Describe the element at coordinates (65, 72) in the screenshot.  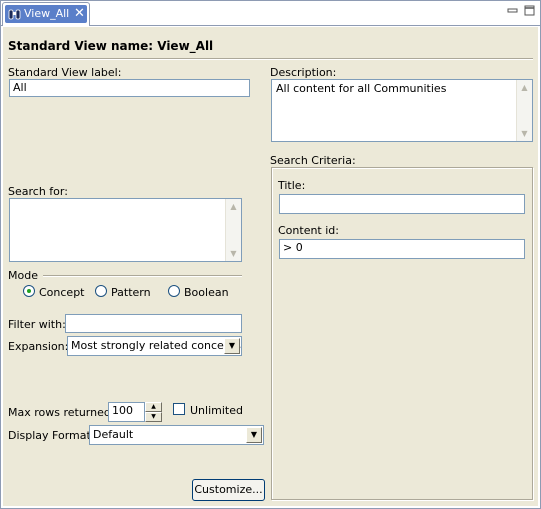
I see `standard-view-label-caption: Standard View label:` at that location.